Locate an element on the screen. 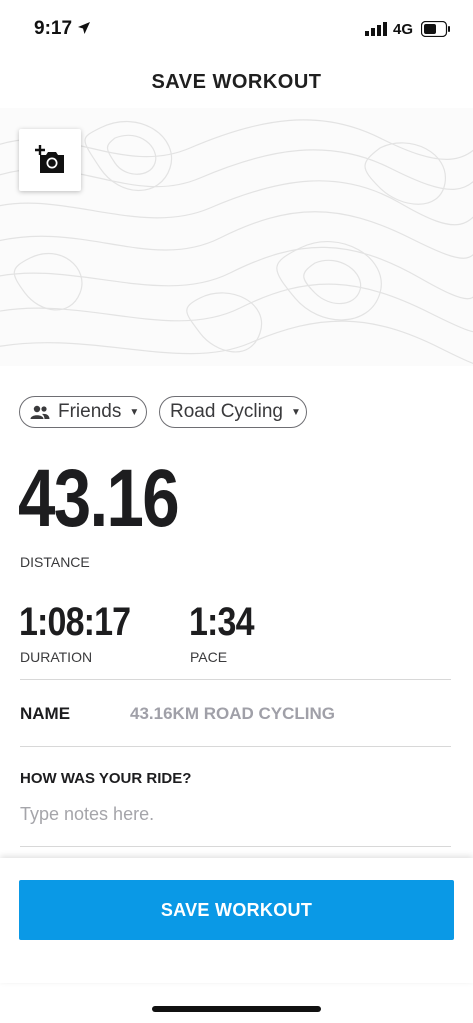 This screenshot has height=1023, width=473. privacy-chevron-down-icon: ▼ is located at coordinates (134, 412).